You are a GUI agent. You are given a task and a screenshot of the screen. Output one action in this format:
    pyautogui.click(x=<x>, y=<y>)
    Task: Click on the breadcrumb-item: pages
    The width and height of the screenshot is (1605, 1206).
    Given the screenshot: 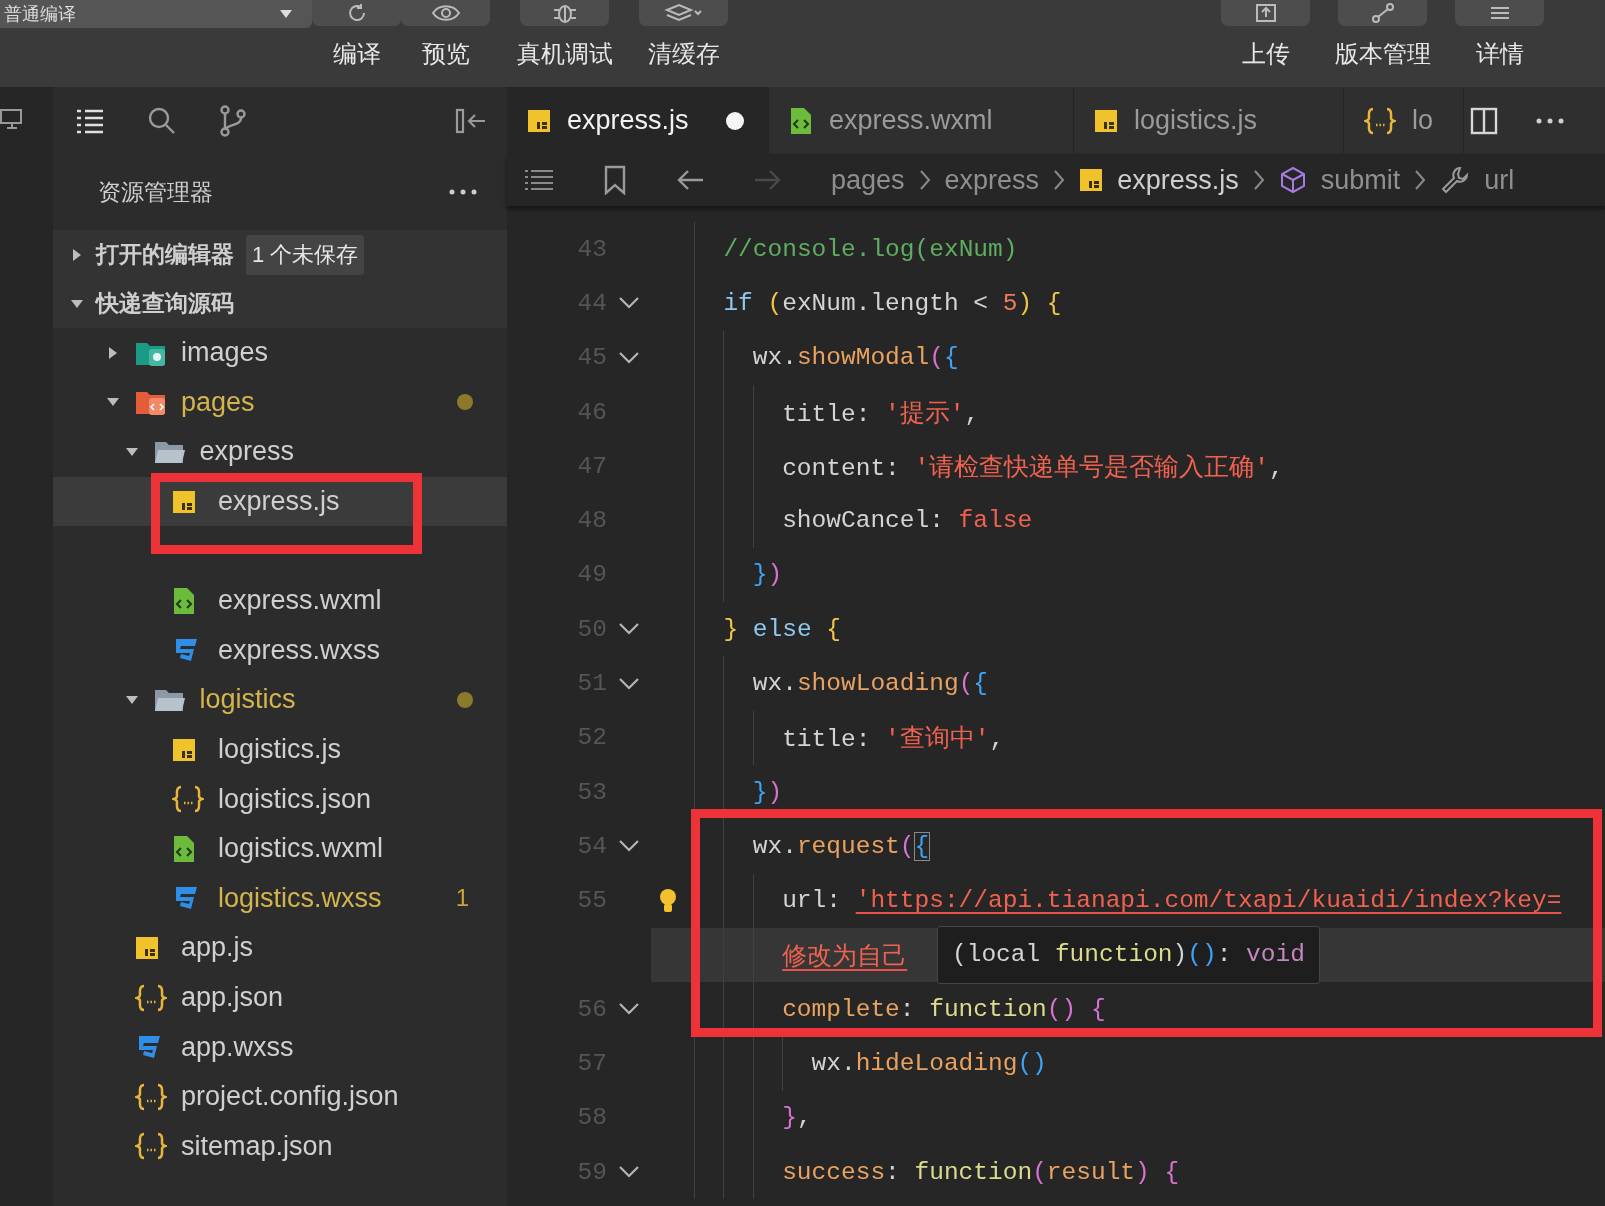 What is the action you would take?
    pyautogui.click(x=868, y=180)
    